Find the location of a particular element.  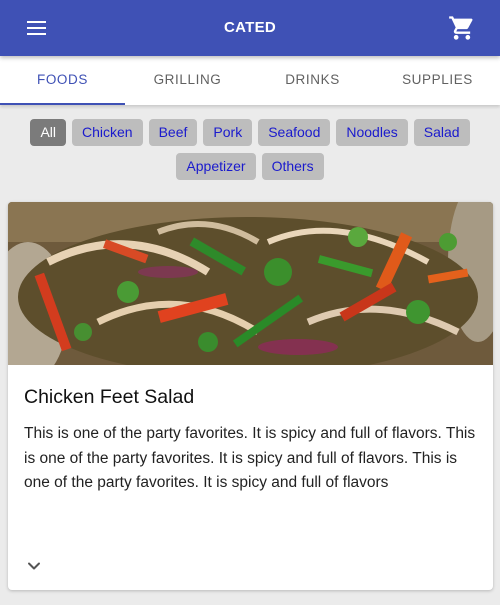

chip-pork: Pork is located at coordinates (228, 132).